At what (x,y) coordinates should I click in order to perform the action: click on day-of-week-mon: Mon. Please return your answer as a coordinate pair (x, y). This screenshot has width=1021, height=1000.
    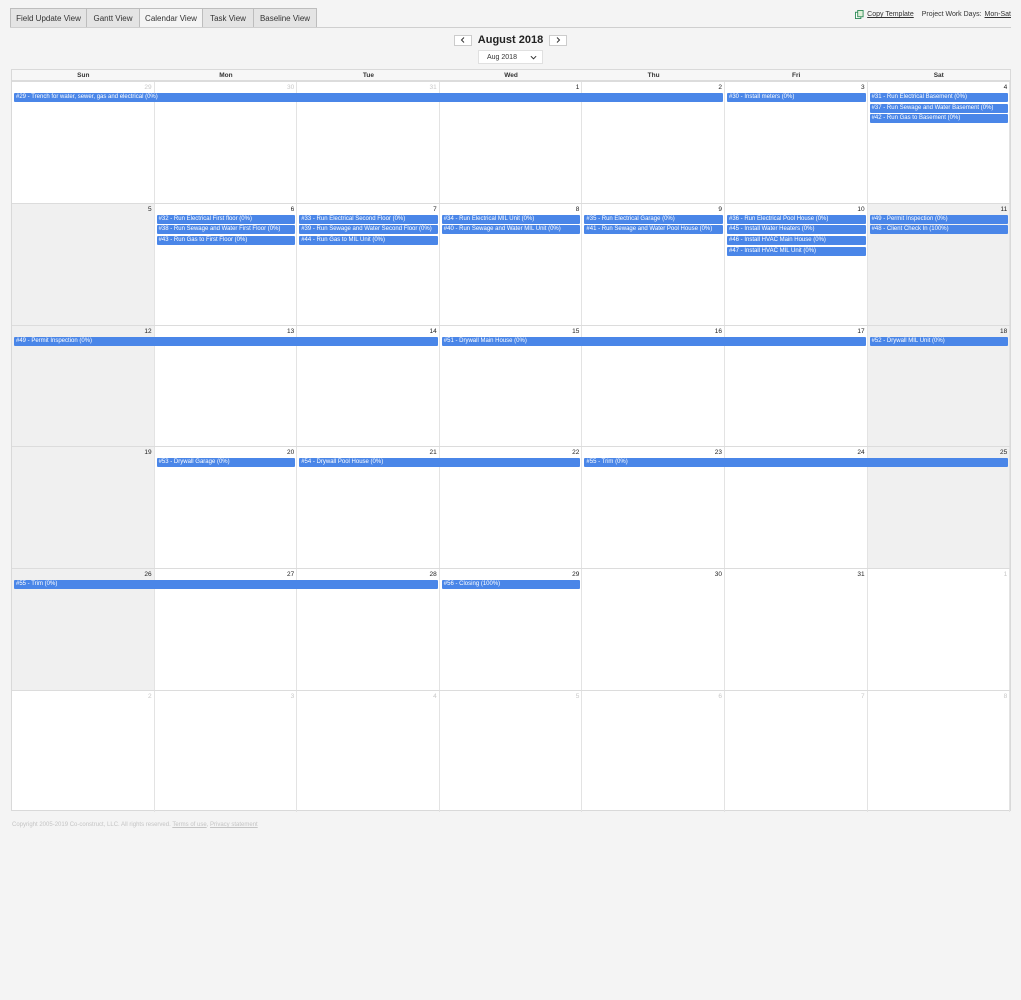
    Looking at the image, I should click on (226, 75).